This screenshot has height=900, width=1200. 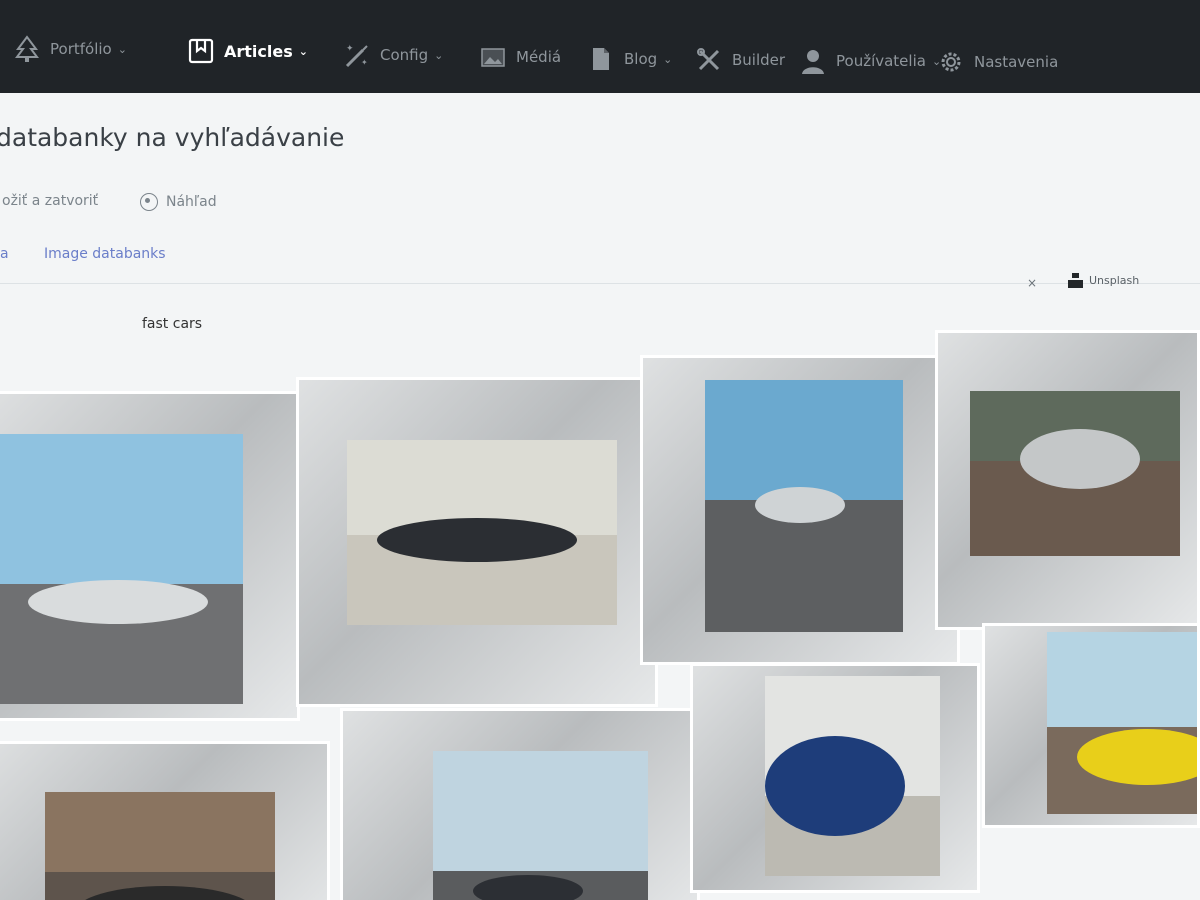 What do you see at coordinates (641, 59) in the screenshot?
I see `nav-label-blog: Blog` at bounding box center [641, 59].